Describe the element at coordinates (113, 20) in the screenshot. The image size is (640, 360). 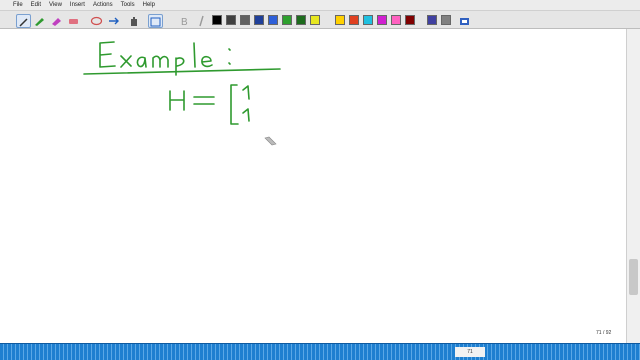
I see `insert-space-icon` at that location.